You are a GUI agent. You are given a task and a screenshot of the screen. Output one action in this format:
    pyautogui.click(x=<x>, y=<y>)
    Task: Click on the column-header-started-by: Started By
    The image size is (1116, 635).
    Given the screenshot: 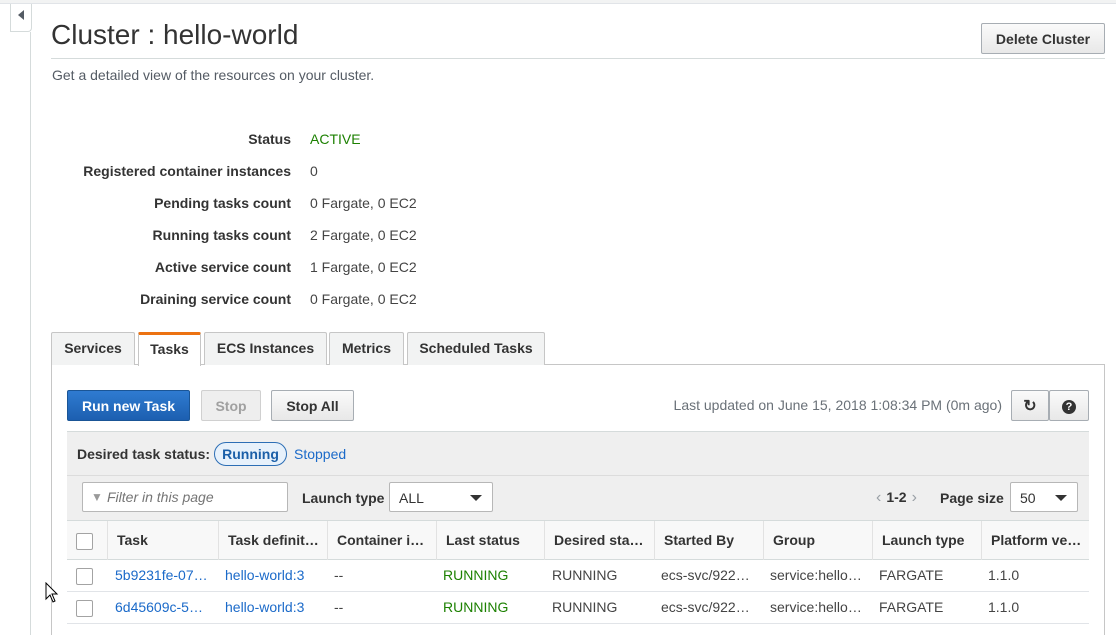 What is the action you would take?
    pyautogui.click(x=708, y=540)
    